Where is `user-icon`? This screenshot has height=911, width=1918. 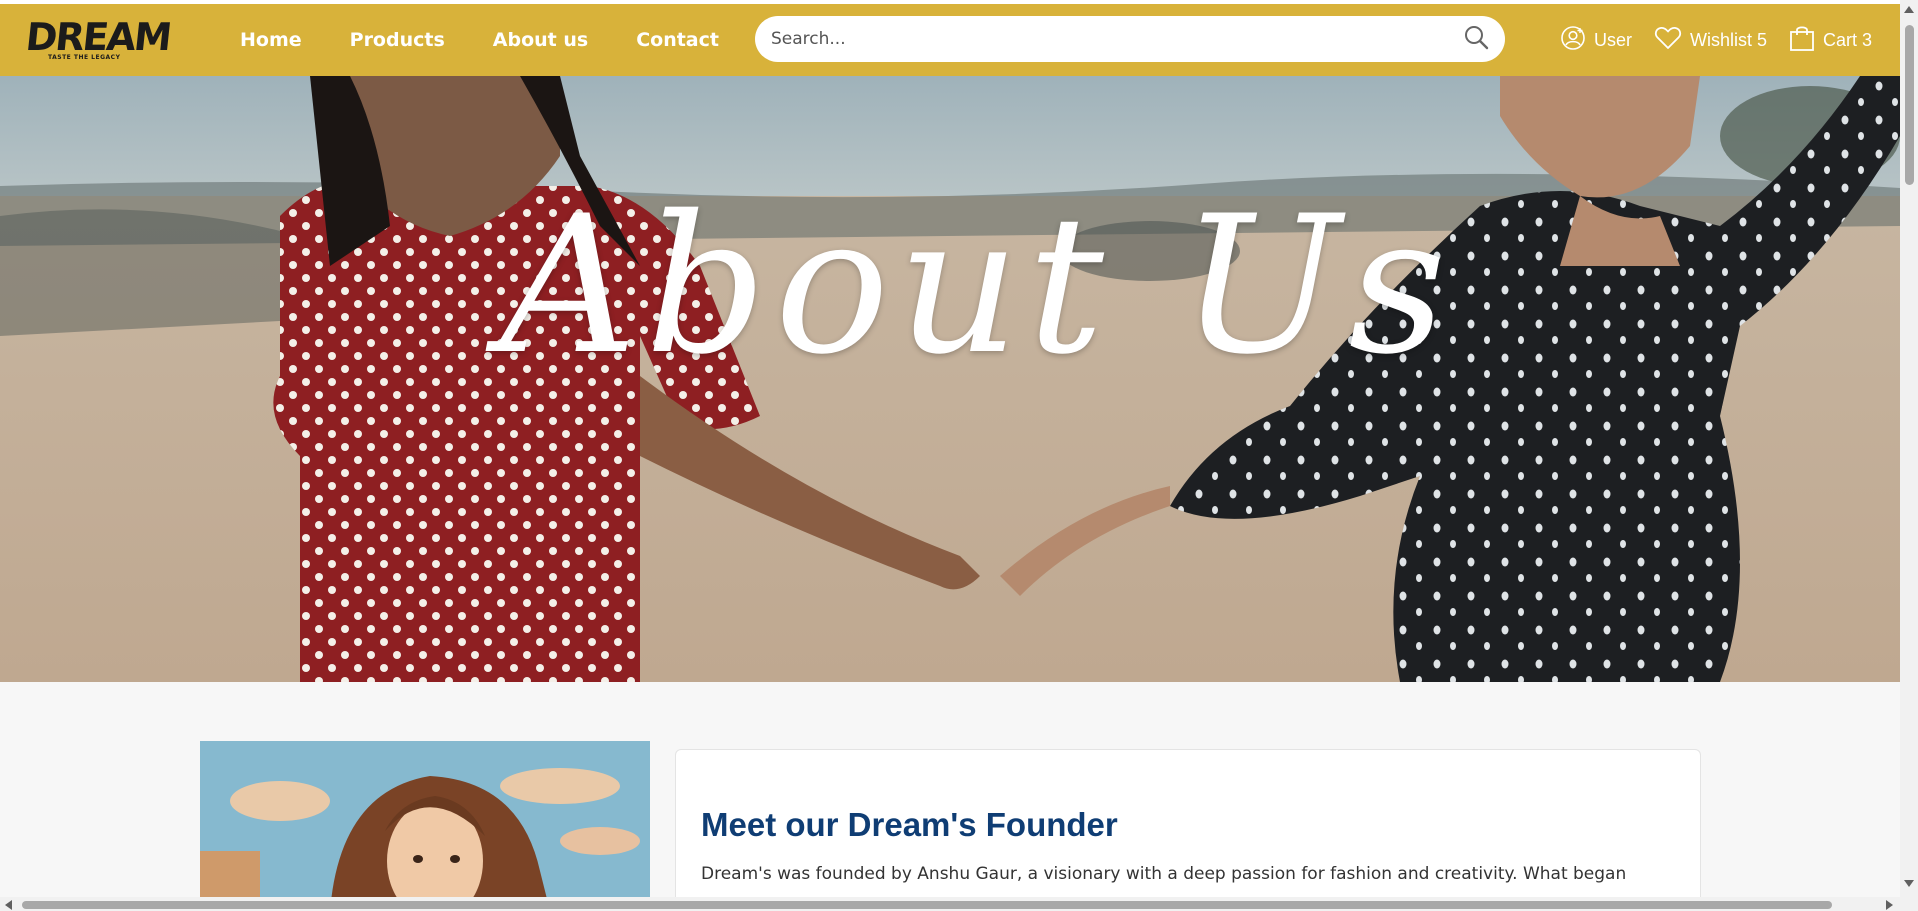
user-icon is located at coordinates (1577, 40).